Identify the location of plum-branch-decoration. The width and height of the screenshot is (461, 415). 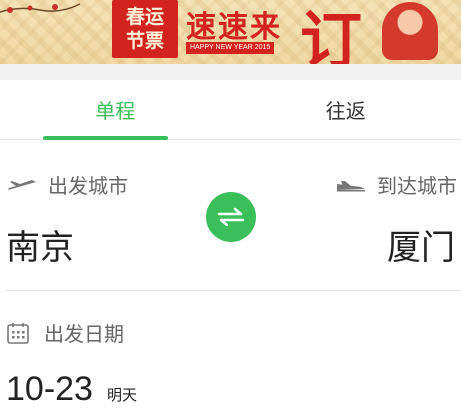
(40, 8).